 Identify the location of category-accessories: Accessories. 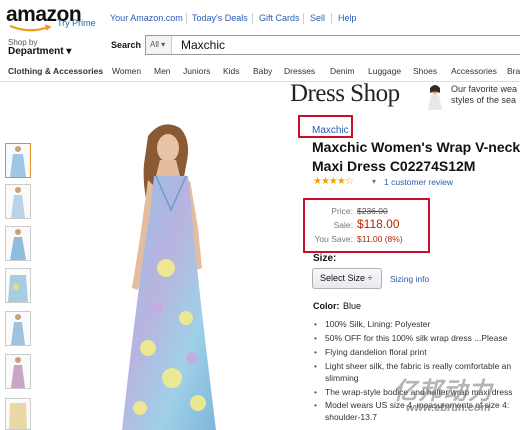
(474, 71).